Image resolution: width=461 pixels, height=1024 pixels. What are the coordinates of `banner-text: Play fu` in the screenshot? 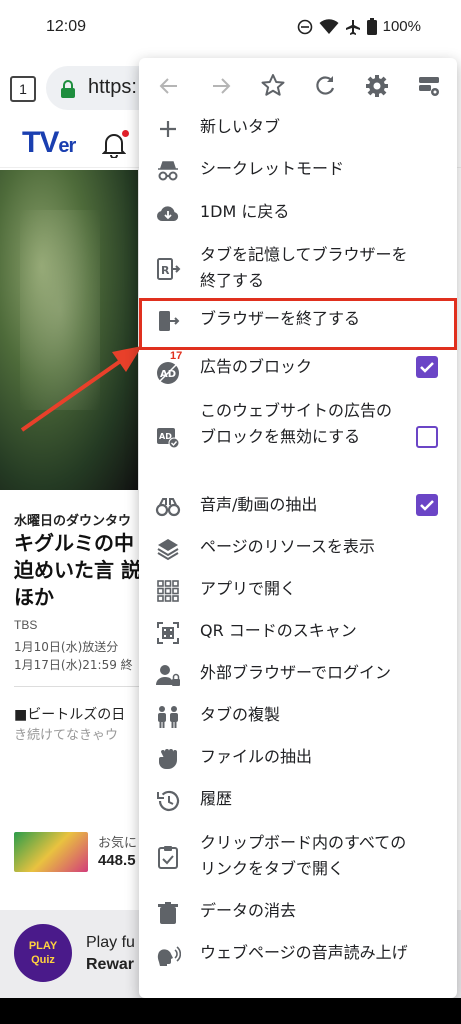 It's located at (110, 942).